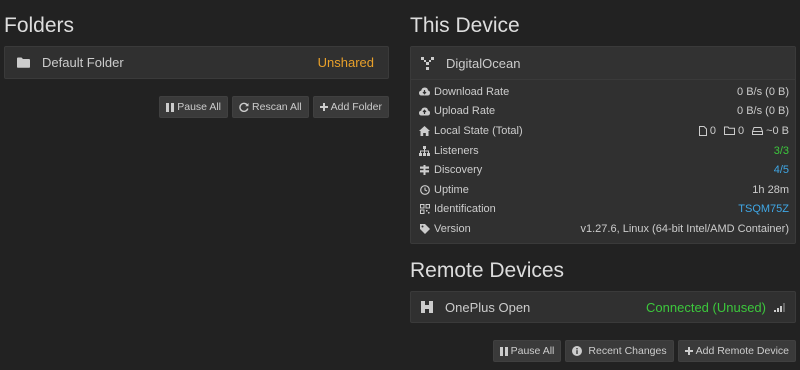  Describe the element at coordinates (603, 92) in the screenshot. I see `download-rate-row: Download Rate 0 B/s (0 B)` at that location.